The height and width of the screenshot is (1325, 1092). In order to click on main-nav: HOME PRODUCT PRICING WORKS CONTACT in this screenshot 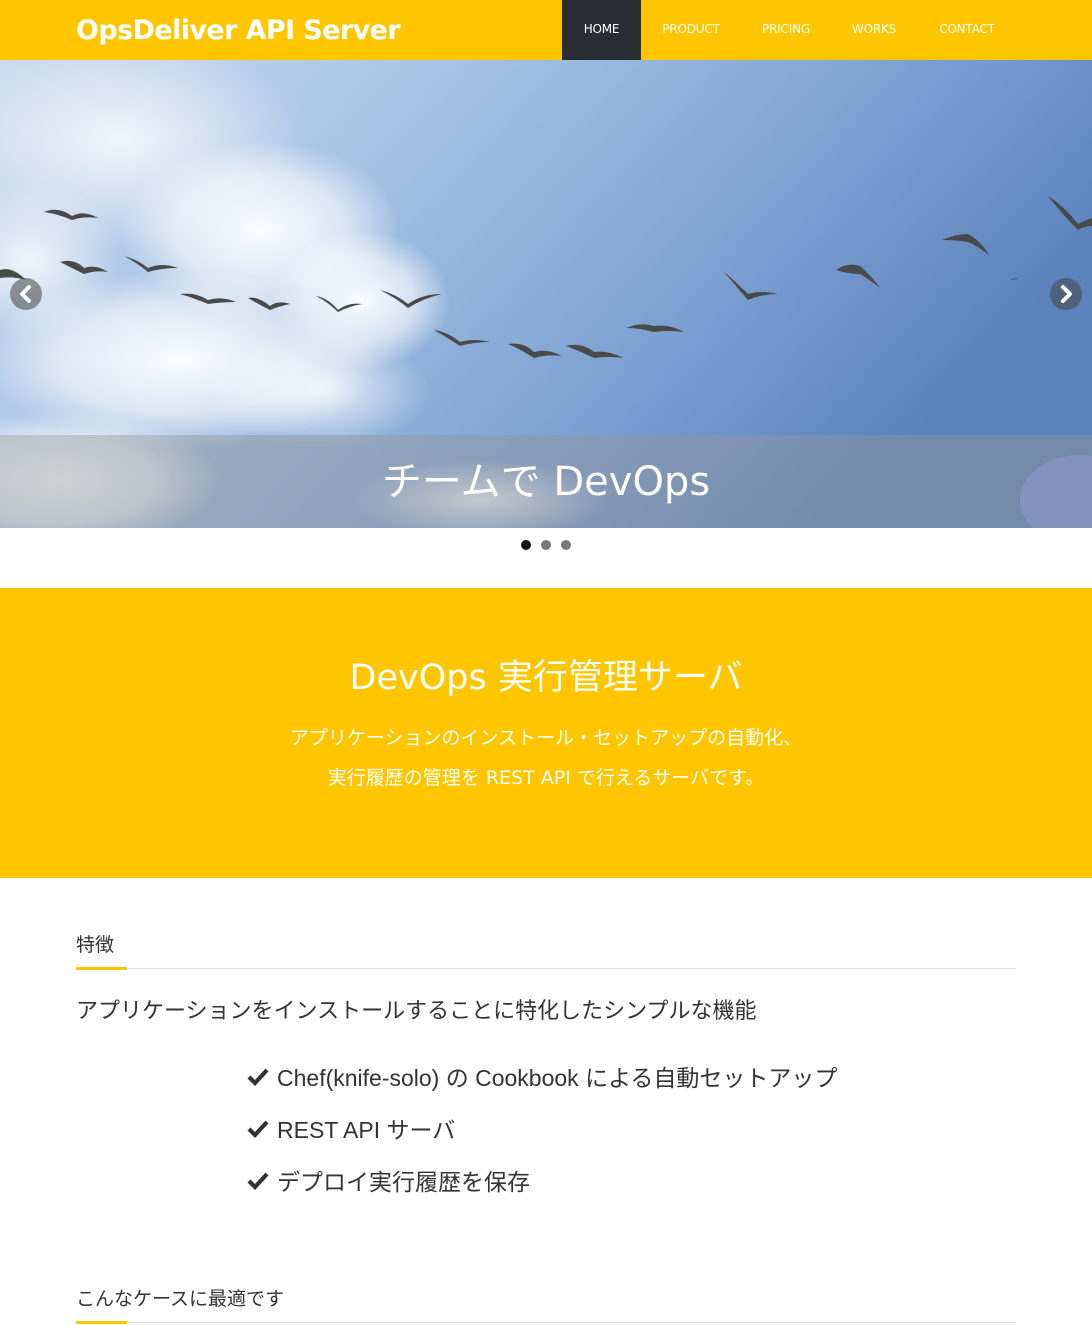, I will do `click(789, 30)`.